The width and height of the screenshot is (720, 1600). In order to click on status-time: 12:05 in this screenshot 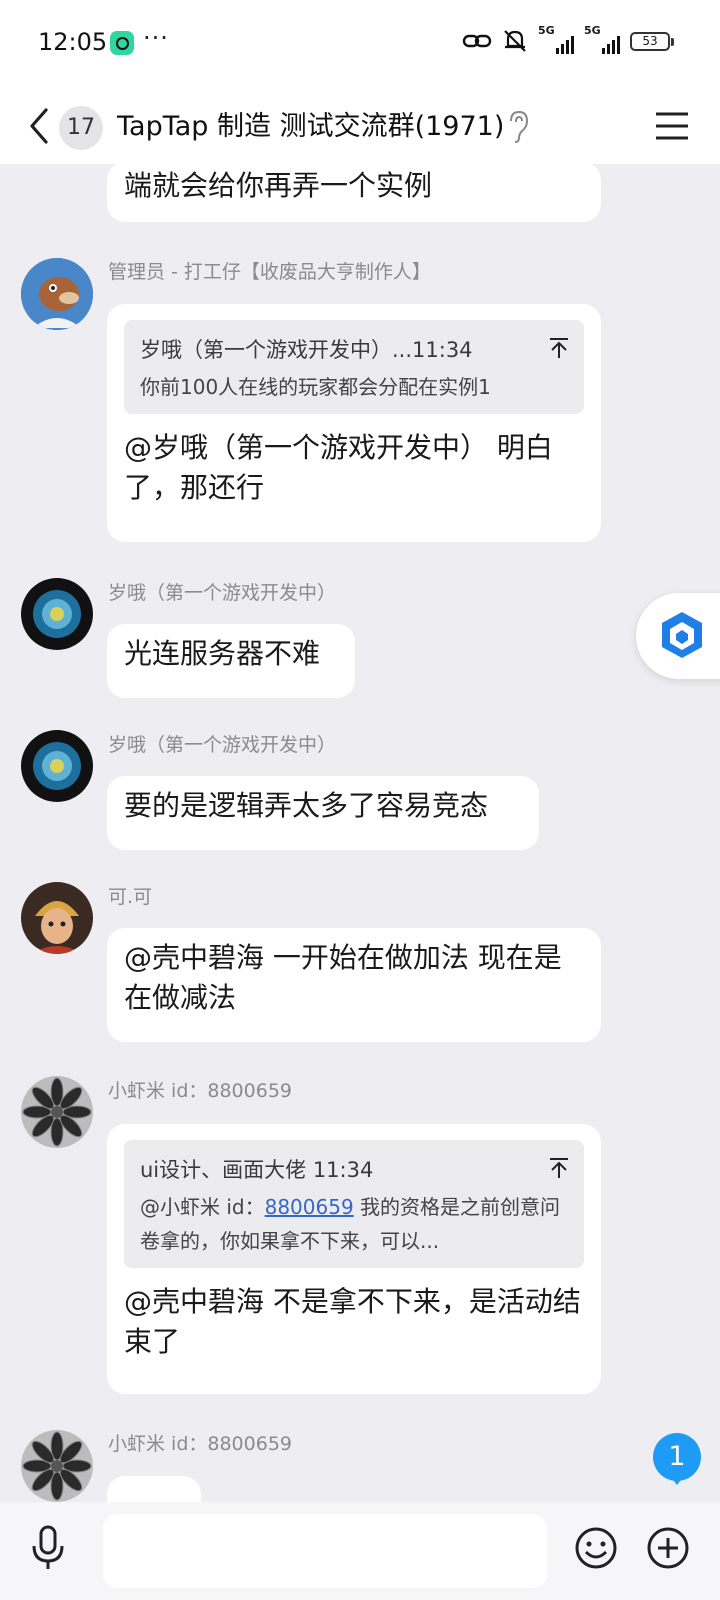, I will do `click(73, 42)`.